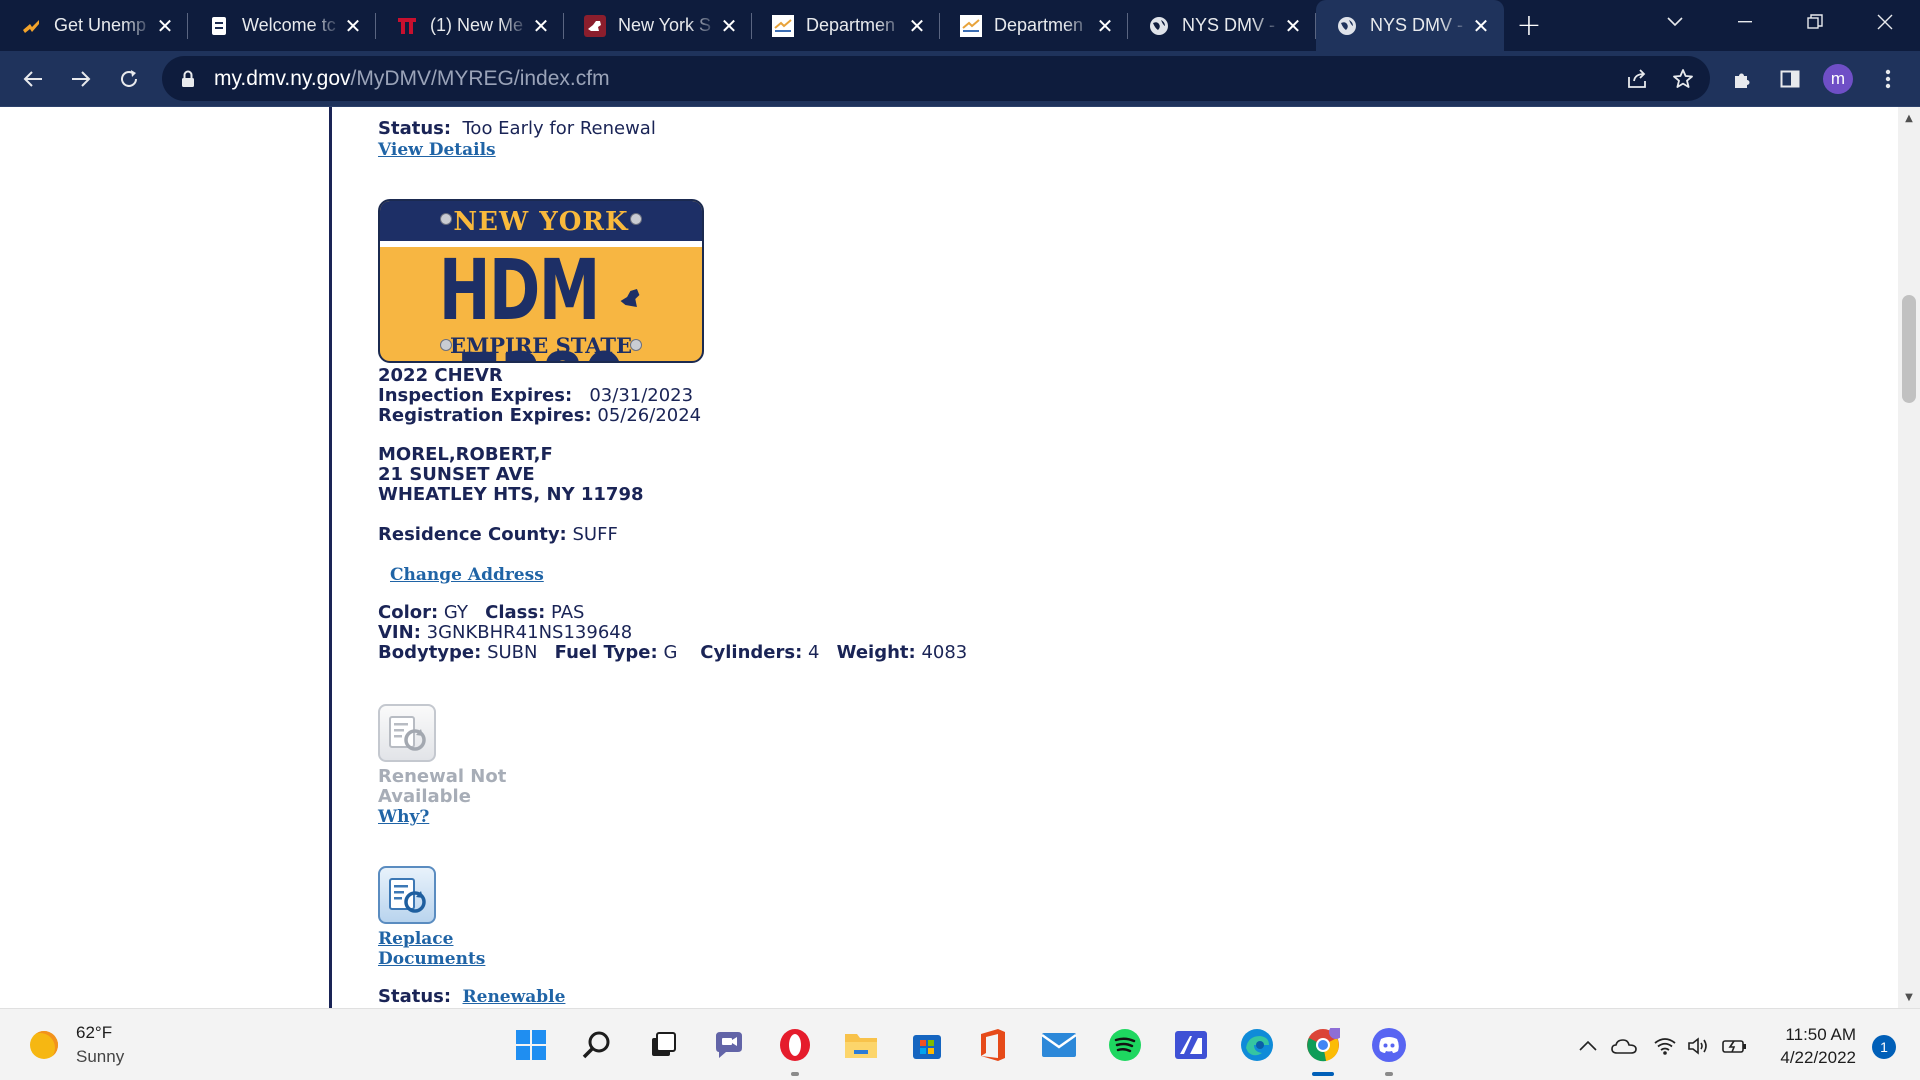 The width and height of the screenshot is (1920, 1080). What do you see at coordinates (861, 1045) in the screenshot?
I see `file-explorer-icon` at bounding box center [861, 1045].